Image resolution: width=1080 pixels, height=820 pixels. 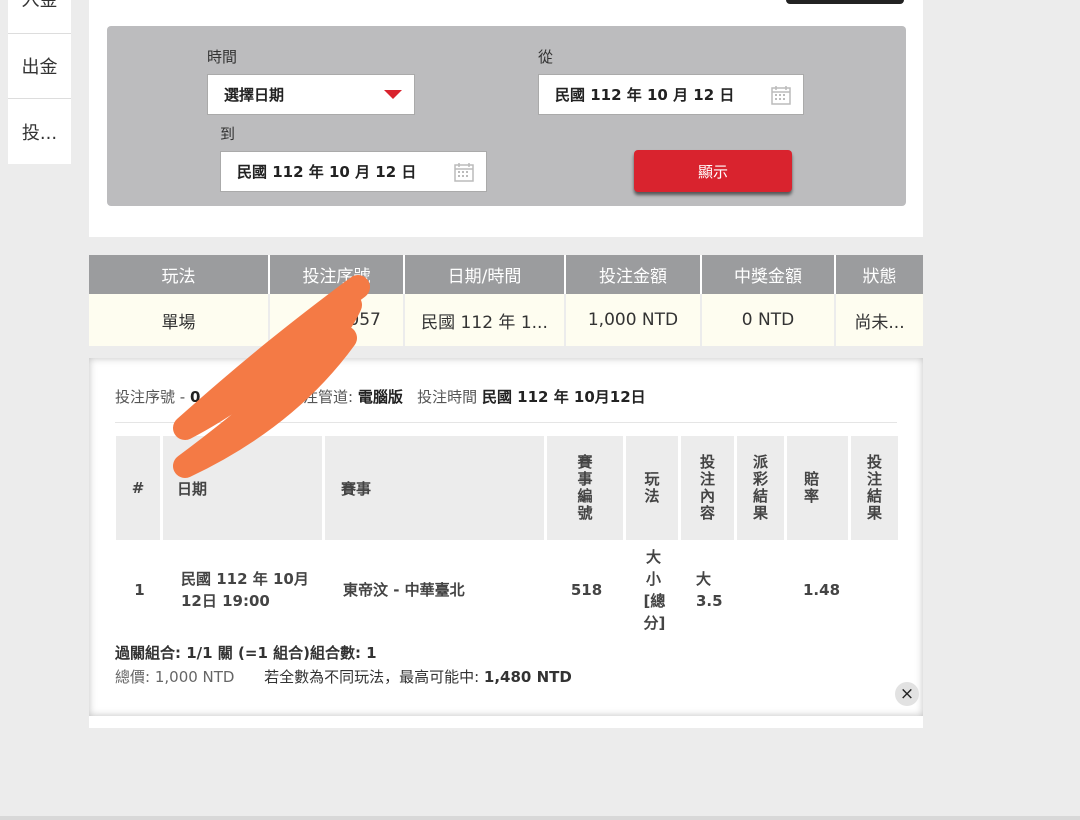 What do you see at coordinates (709, 488) in the screenshot?
I see `col-header-bet-content: 投注內容` at bounding box center [709, 488].